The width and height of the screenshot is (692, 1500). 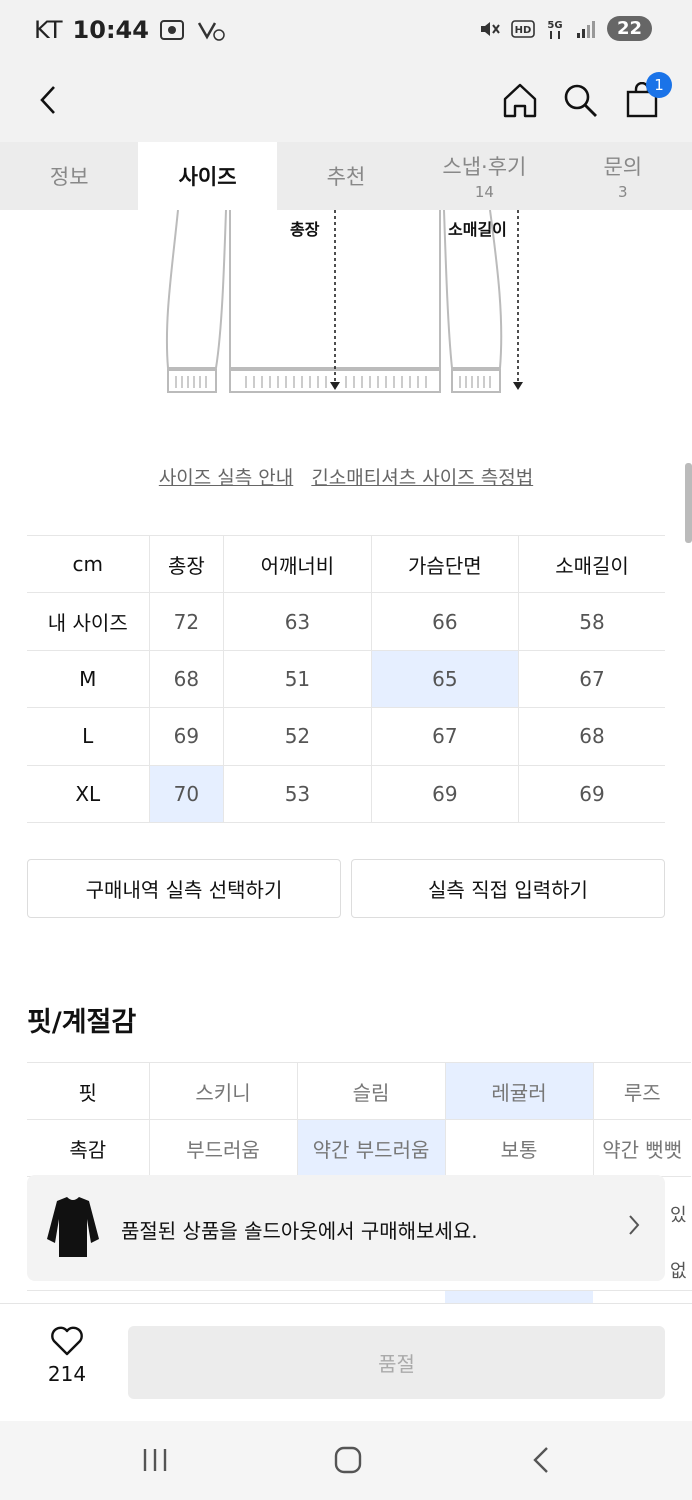 I want to click on tab-label: 추천, so click(x=346, y=177).